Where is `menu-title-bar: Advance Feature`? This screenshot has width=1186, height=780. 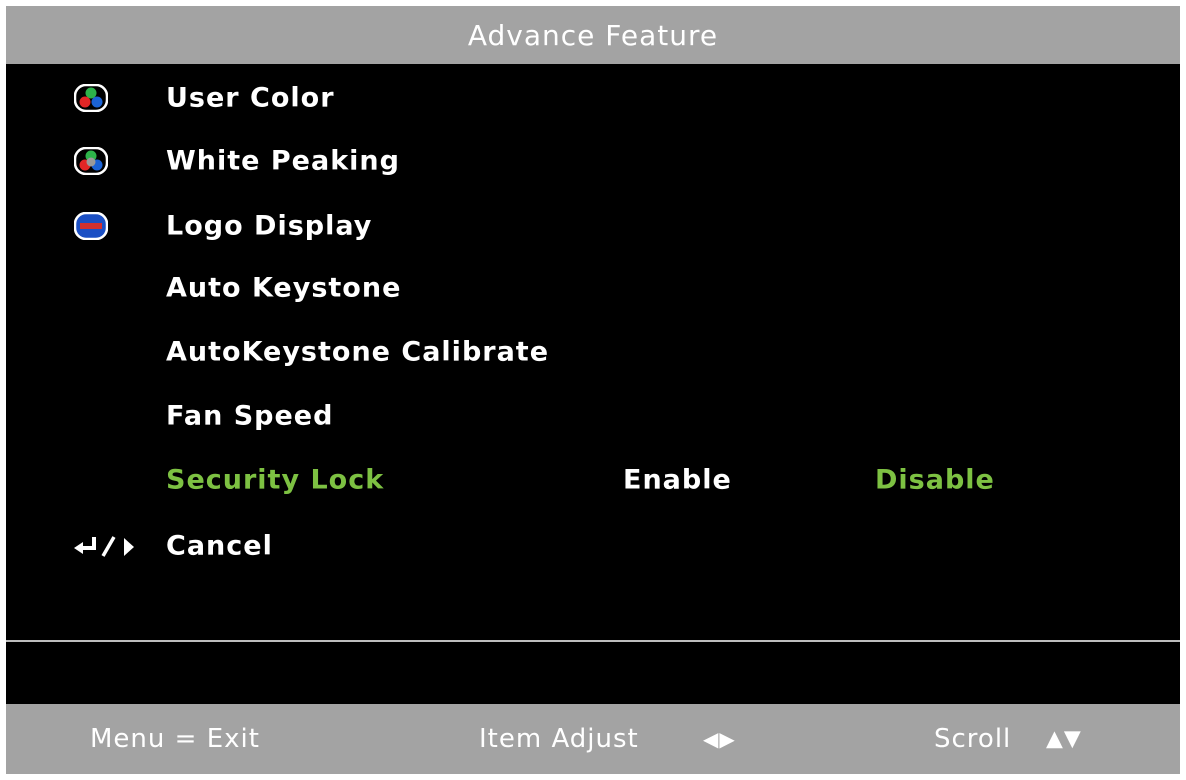 menu-title-bar: Advance Feature is located at coordinates (593, 35).